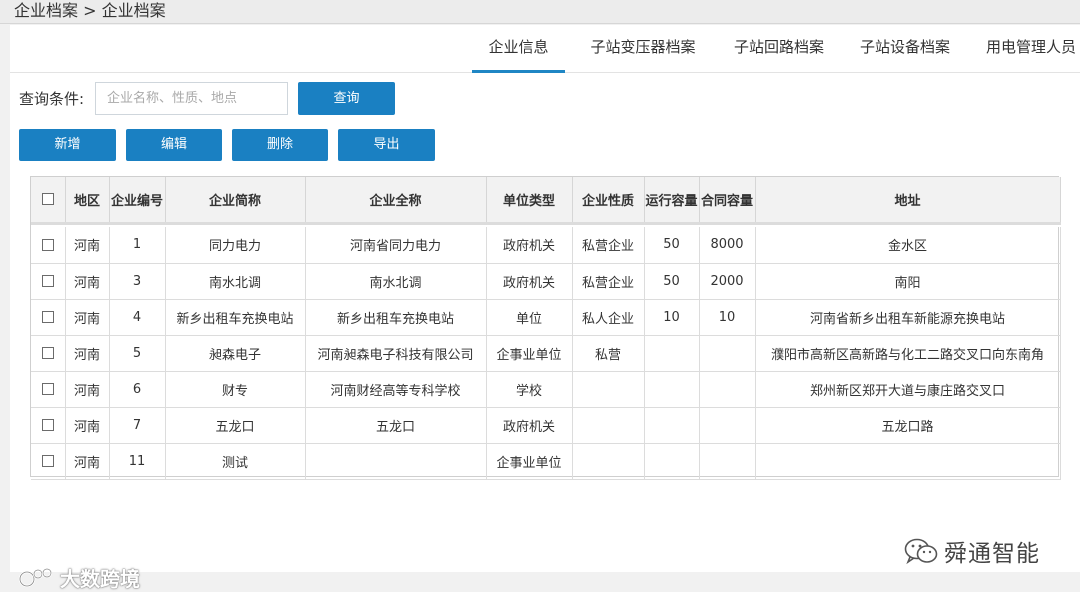 The height and width of the screenshot is (592, 1080). Describe the element at coordinates (643, 49) in the screenshot. I see `tab-substation-transformer: 子站变压器档案` at that location.